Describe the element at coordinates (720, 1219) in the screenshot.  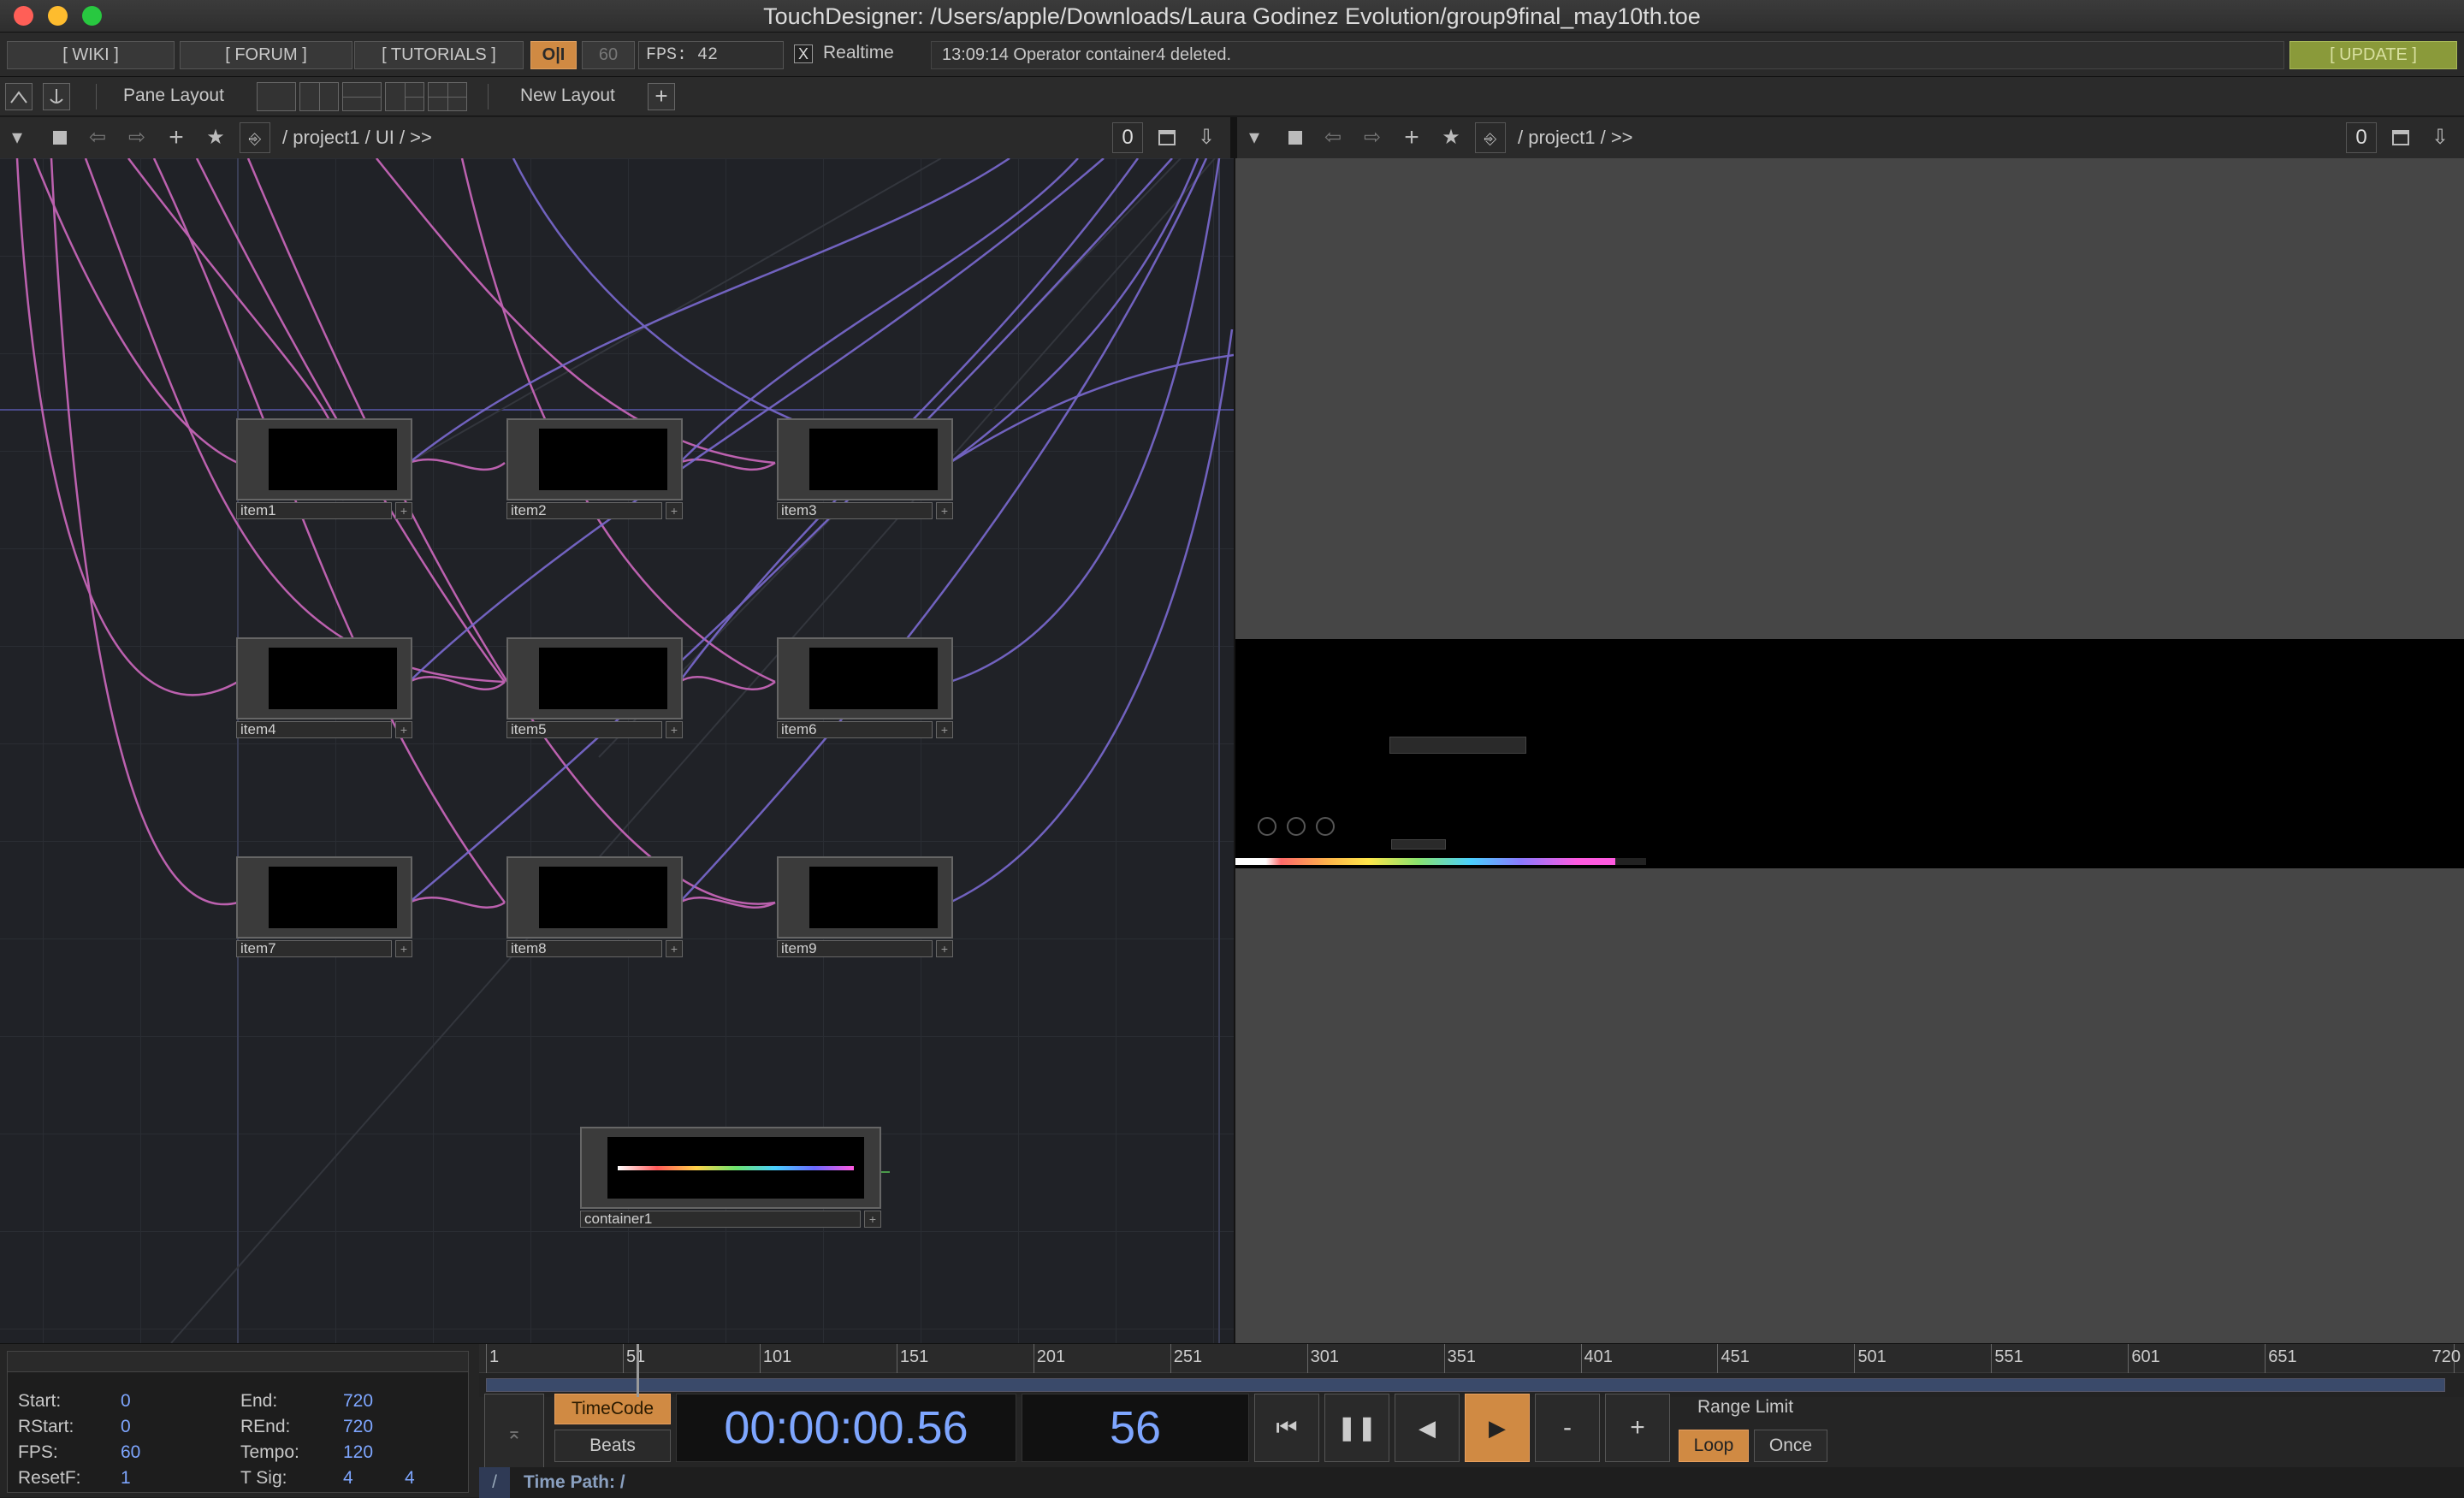
I see `container1-label: container1` at that location.